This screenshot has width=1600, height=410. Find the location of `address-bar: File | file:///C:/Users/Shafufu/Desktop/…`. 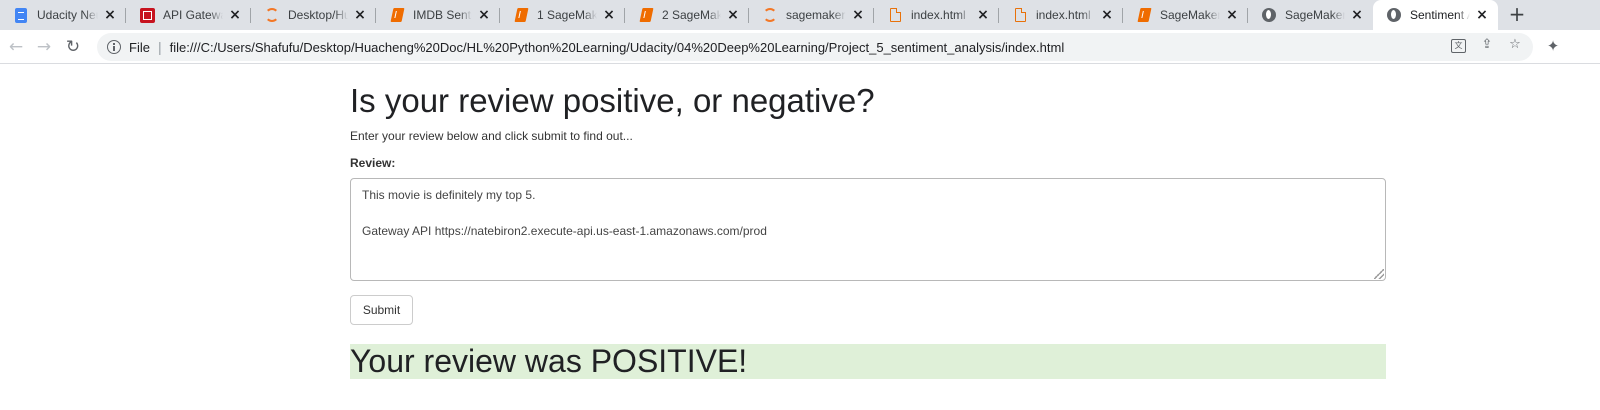

address-bar: File | file:///C:/Users/Shafufu/Desktop/… is located at coordinates (815, 47).